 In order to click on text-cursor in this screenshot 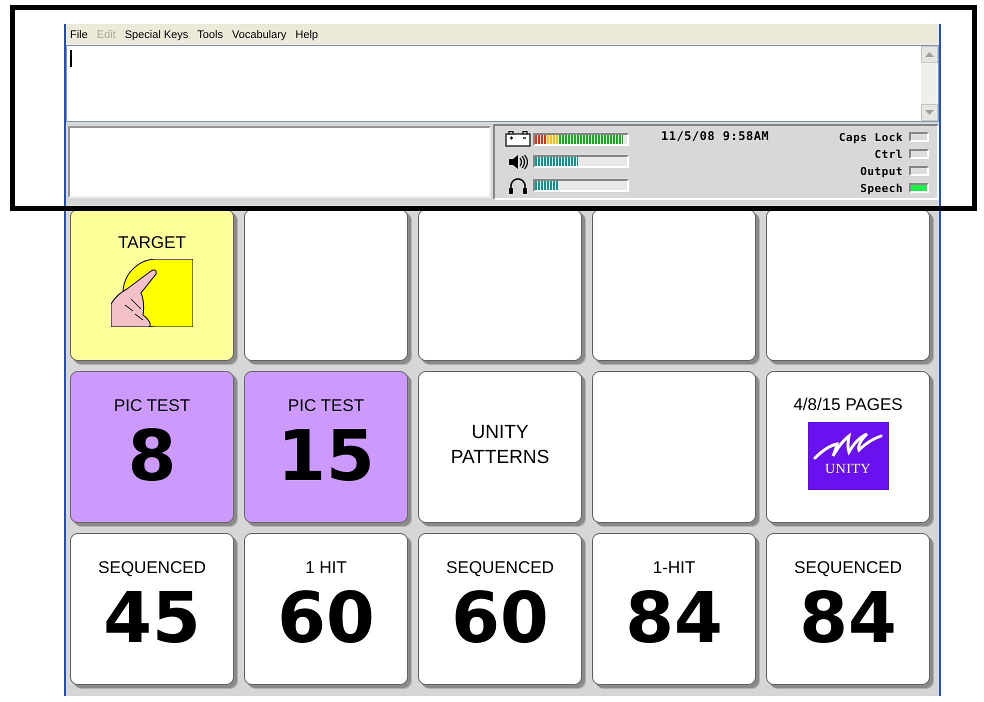, I will do `click(71, 58)`.